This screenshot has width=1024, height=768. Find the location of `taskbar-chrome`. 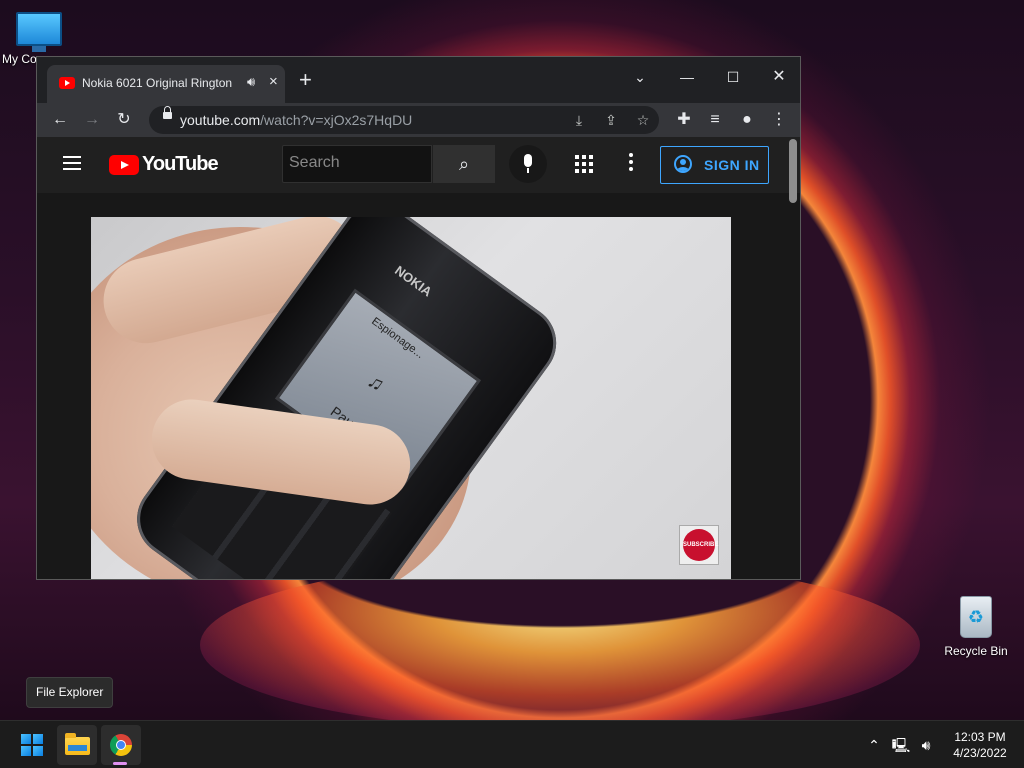

taskbar-chrome is located at coordinates (121, 745).